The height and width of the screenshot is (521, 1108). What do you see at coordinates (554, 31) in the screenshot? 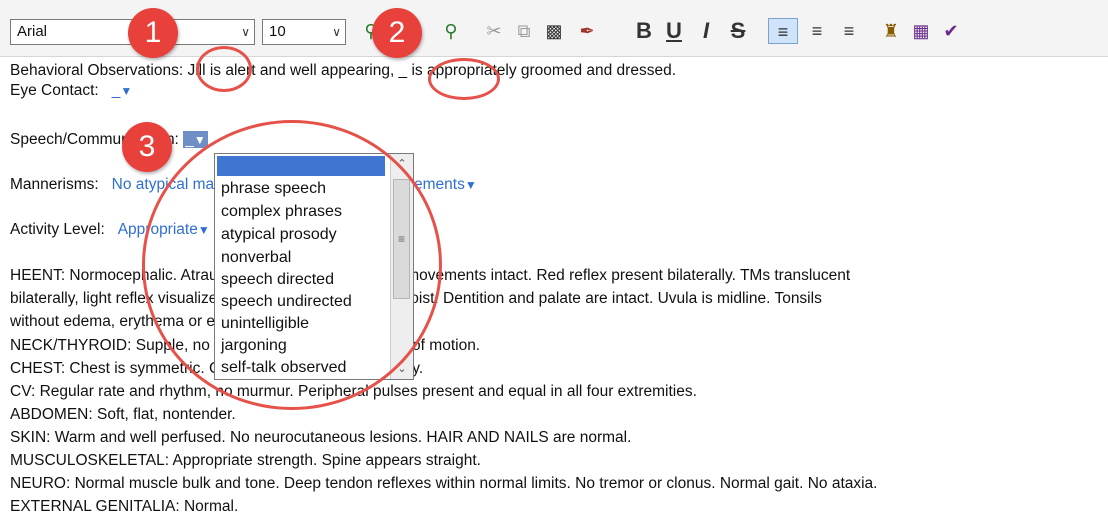
I see `paste-icon: ▩` at bounding box center [554, 31].